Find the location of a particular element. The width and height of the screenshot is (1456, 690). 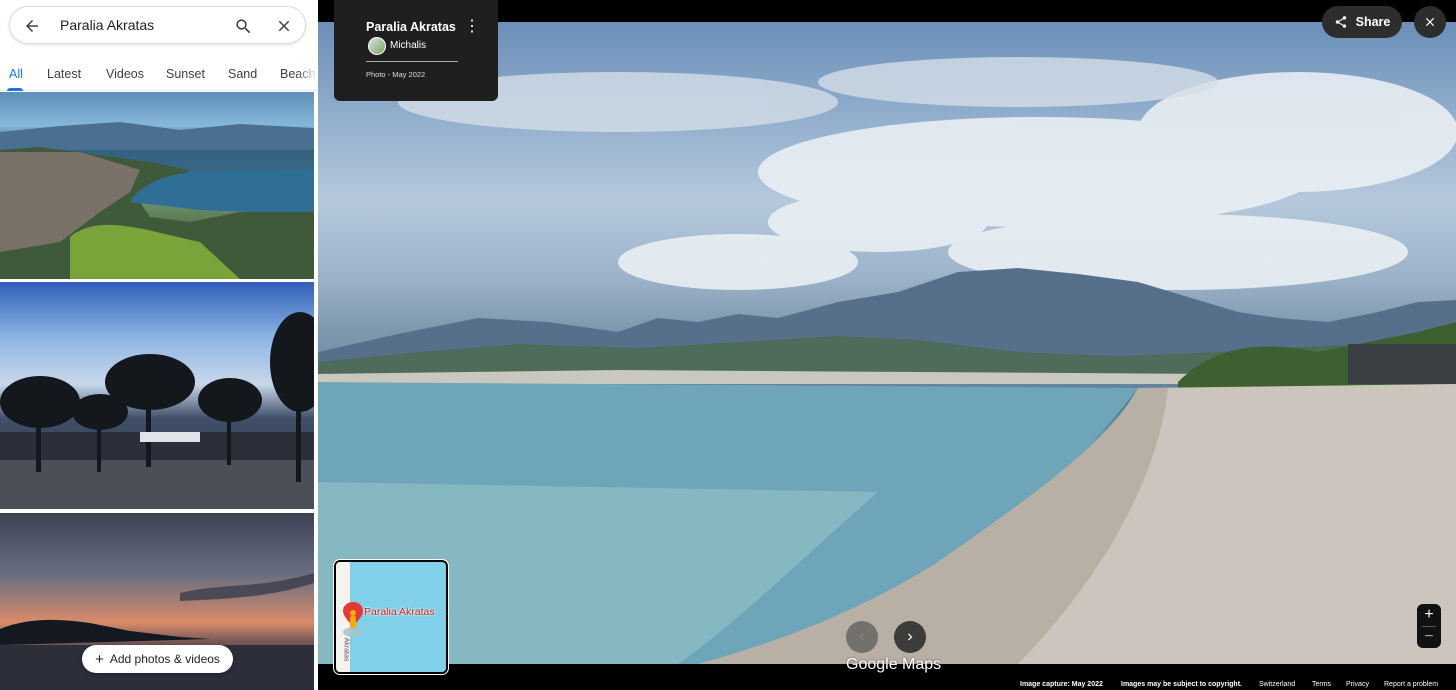

add-photos-videos-label: Add photos & videos is located at coordinates (164, 659).